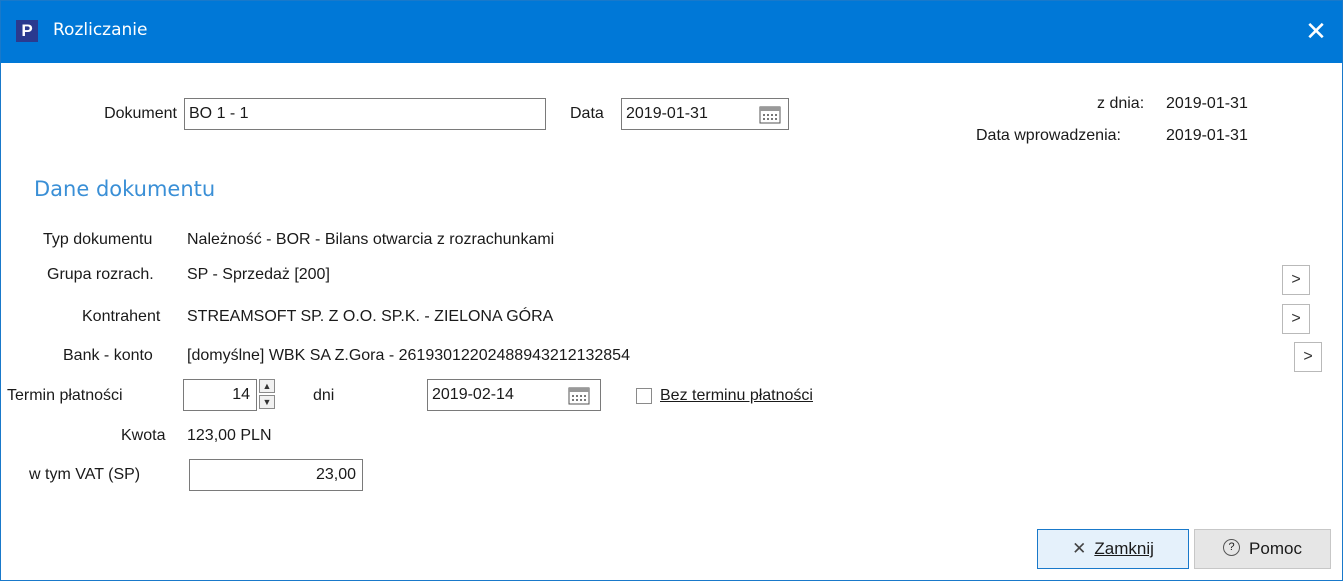 Image resolution: width=1343 pixels, height=581 pixels. I want to click on data-label: Data, so click(587, 113).